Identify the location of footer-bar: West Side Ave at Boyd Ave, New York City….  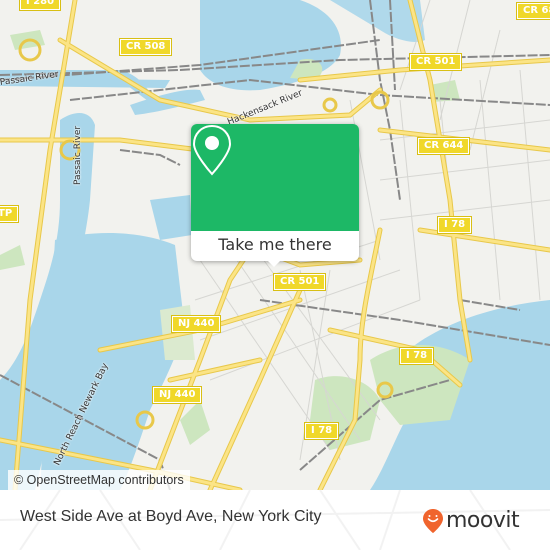
(275, 520).